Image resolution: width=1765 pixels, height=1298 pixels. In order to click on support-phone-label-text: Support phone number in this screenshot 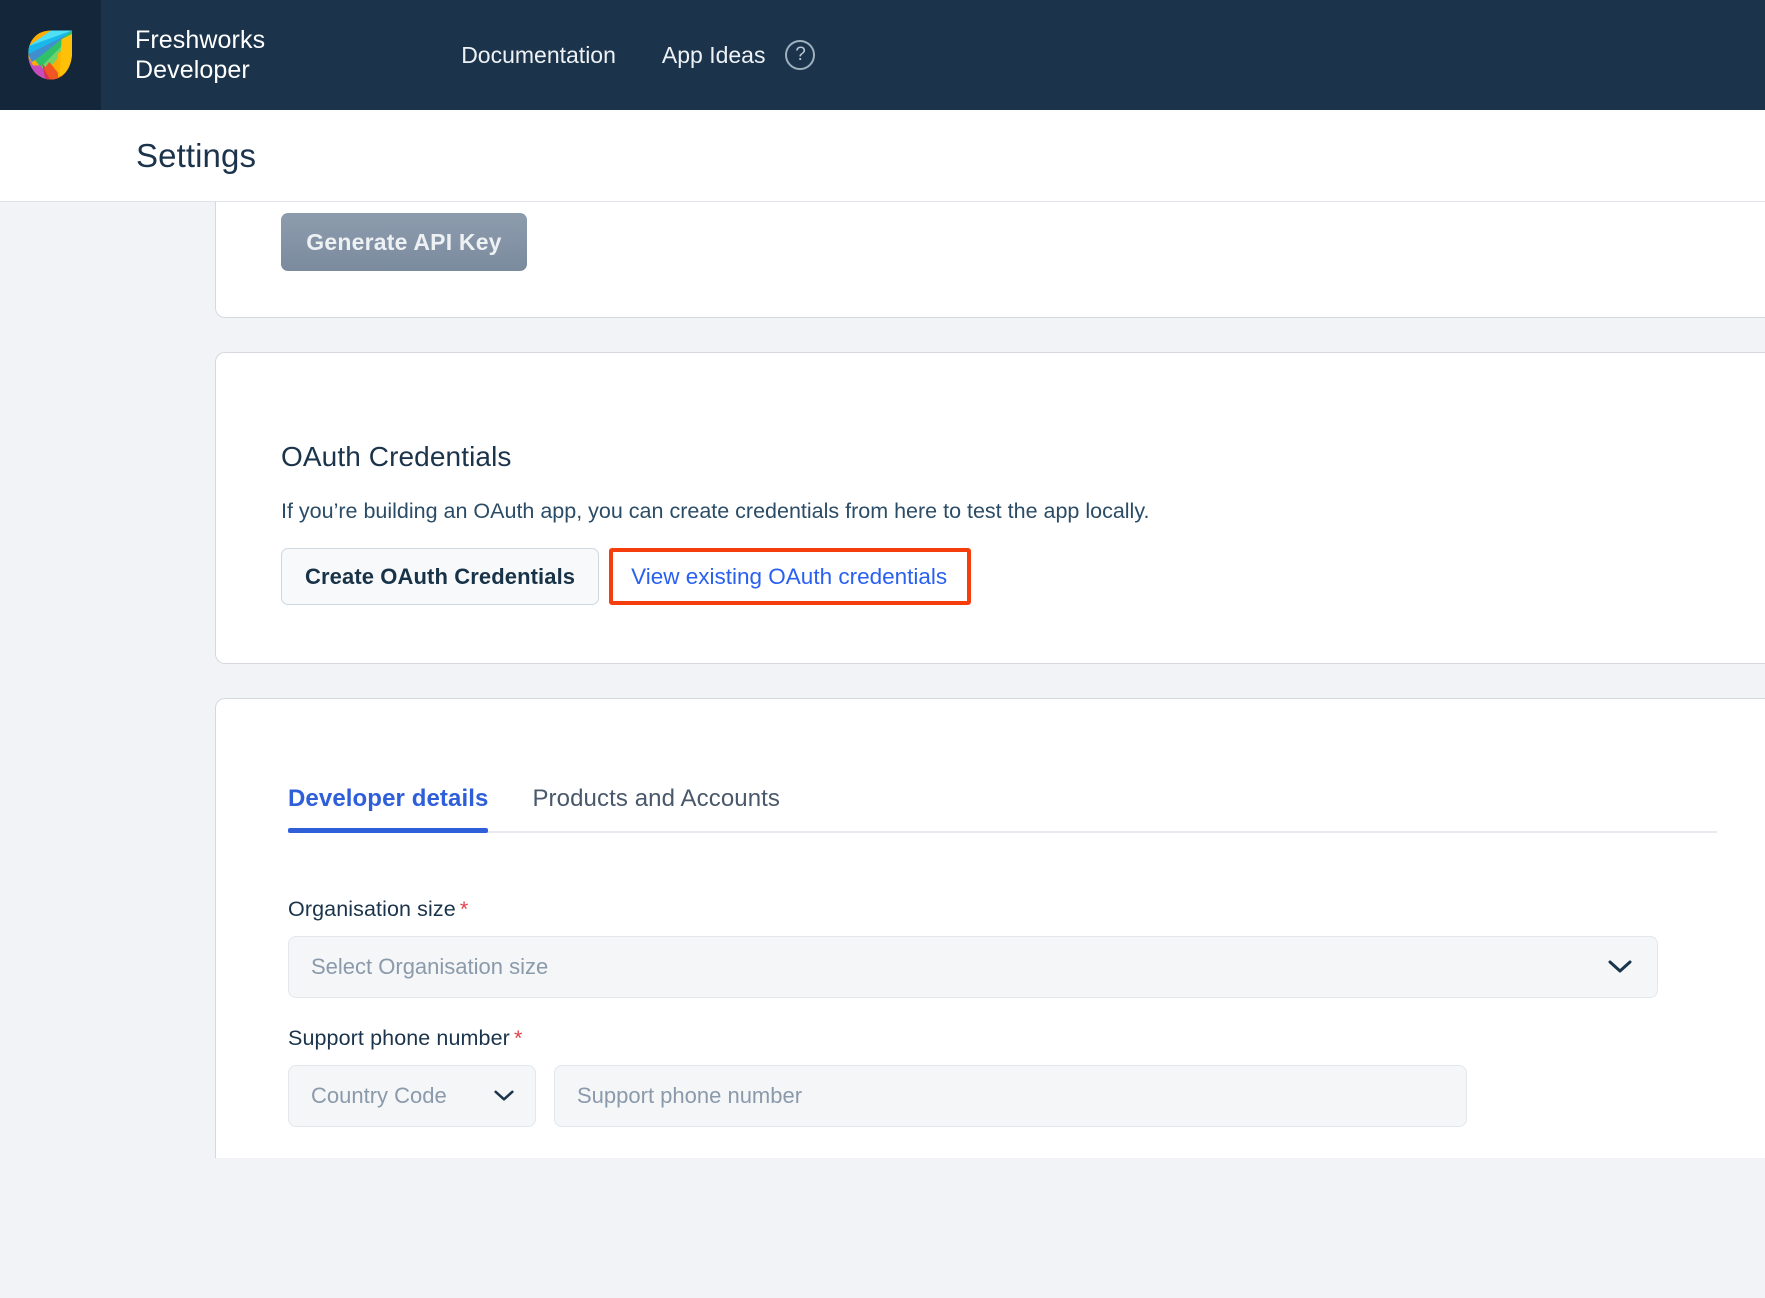, I will do `click(399, 1038)`.